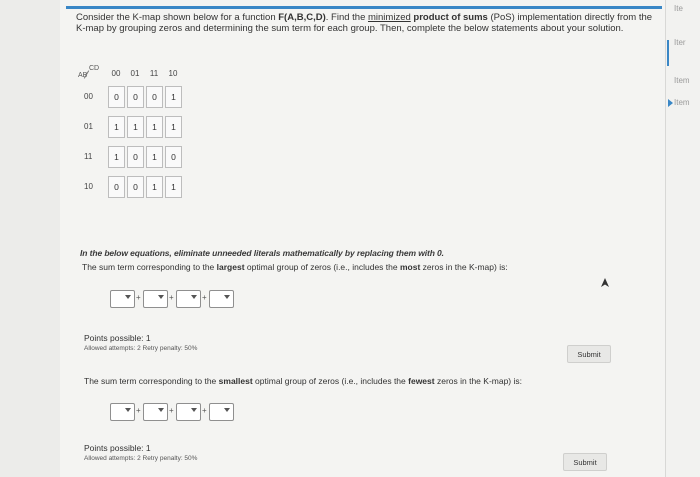 This screenshot has width=700, height=477. Describe the element at coordinates (117, 338) in the screenshot. I see `q1-points-possible: Points possible: 1` at that location.